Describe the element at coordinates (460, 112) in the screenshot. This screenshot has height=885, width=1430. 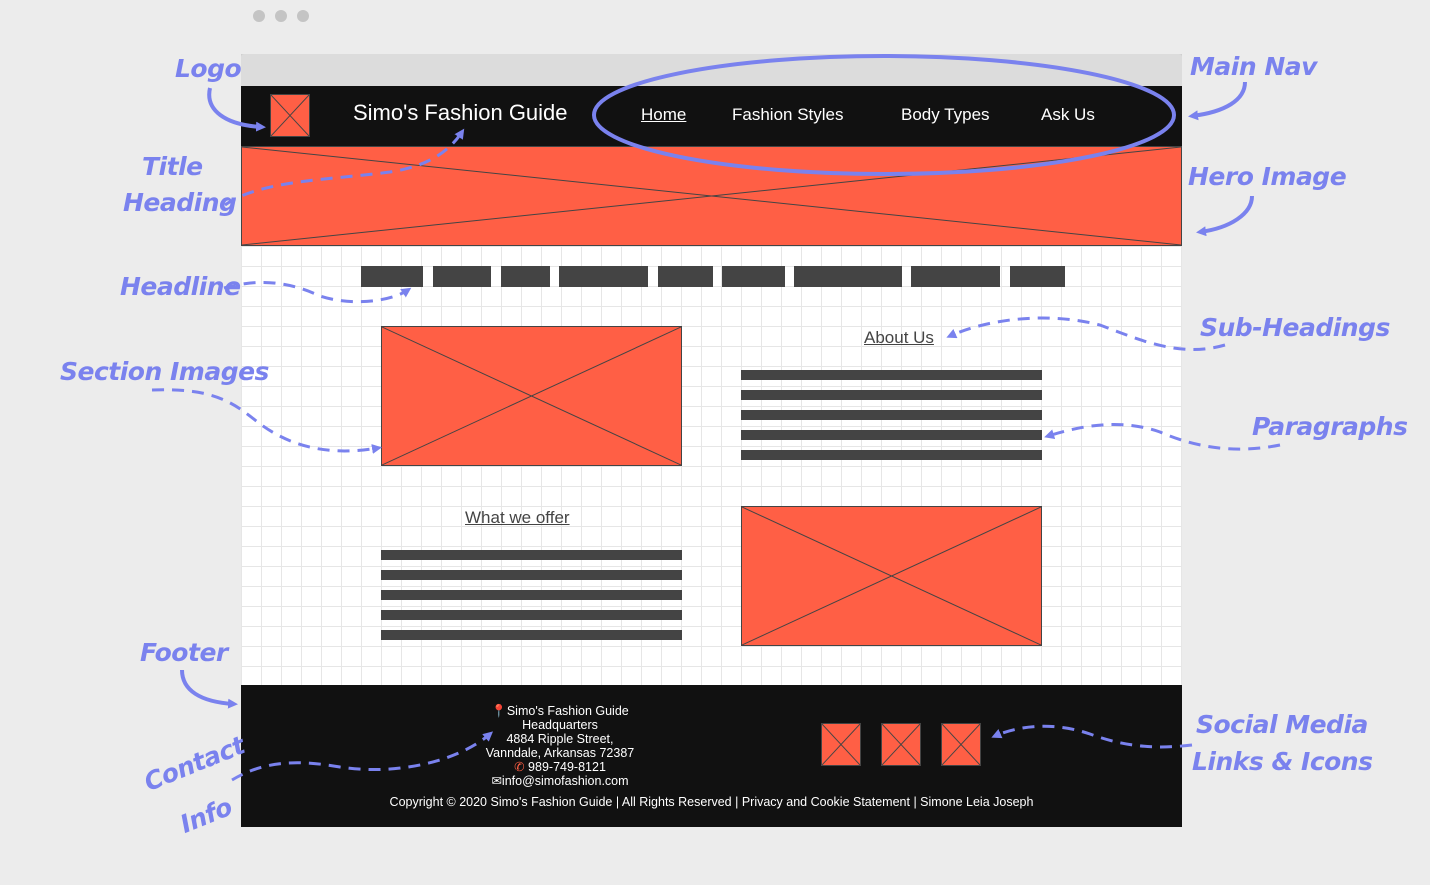
I see `site-title: Simo's Fashion Guide` at that location.